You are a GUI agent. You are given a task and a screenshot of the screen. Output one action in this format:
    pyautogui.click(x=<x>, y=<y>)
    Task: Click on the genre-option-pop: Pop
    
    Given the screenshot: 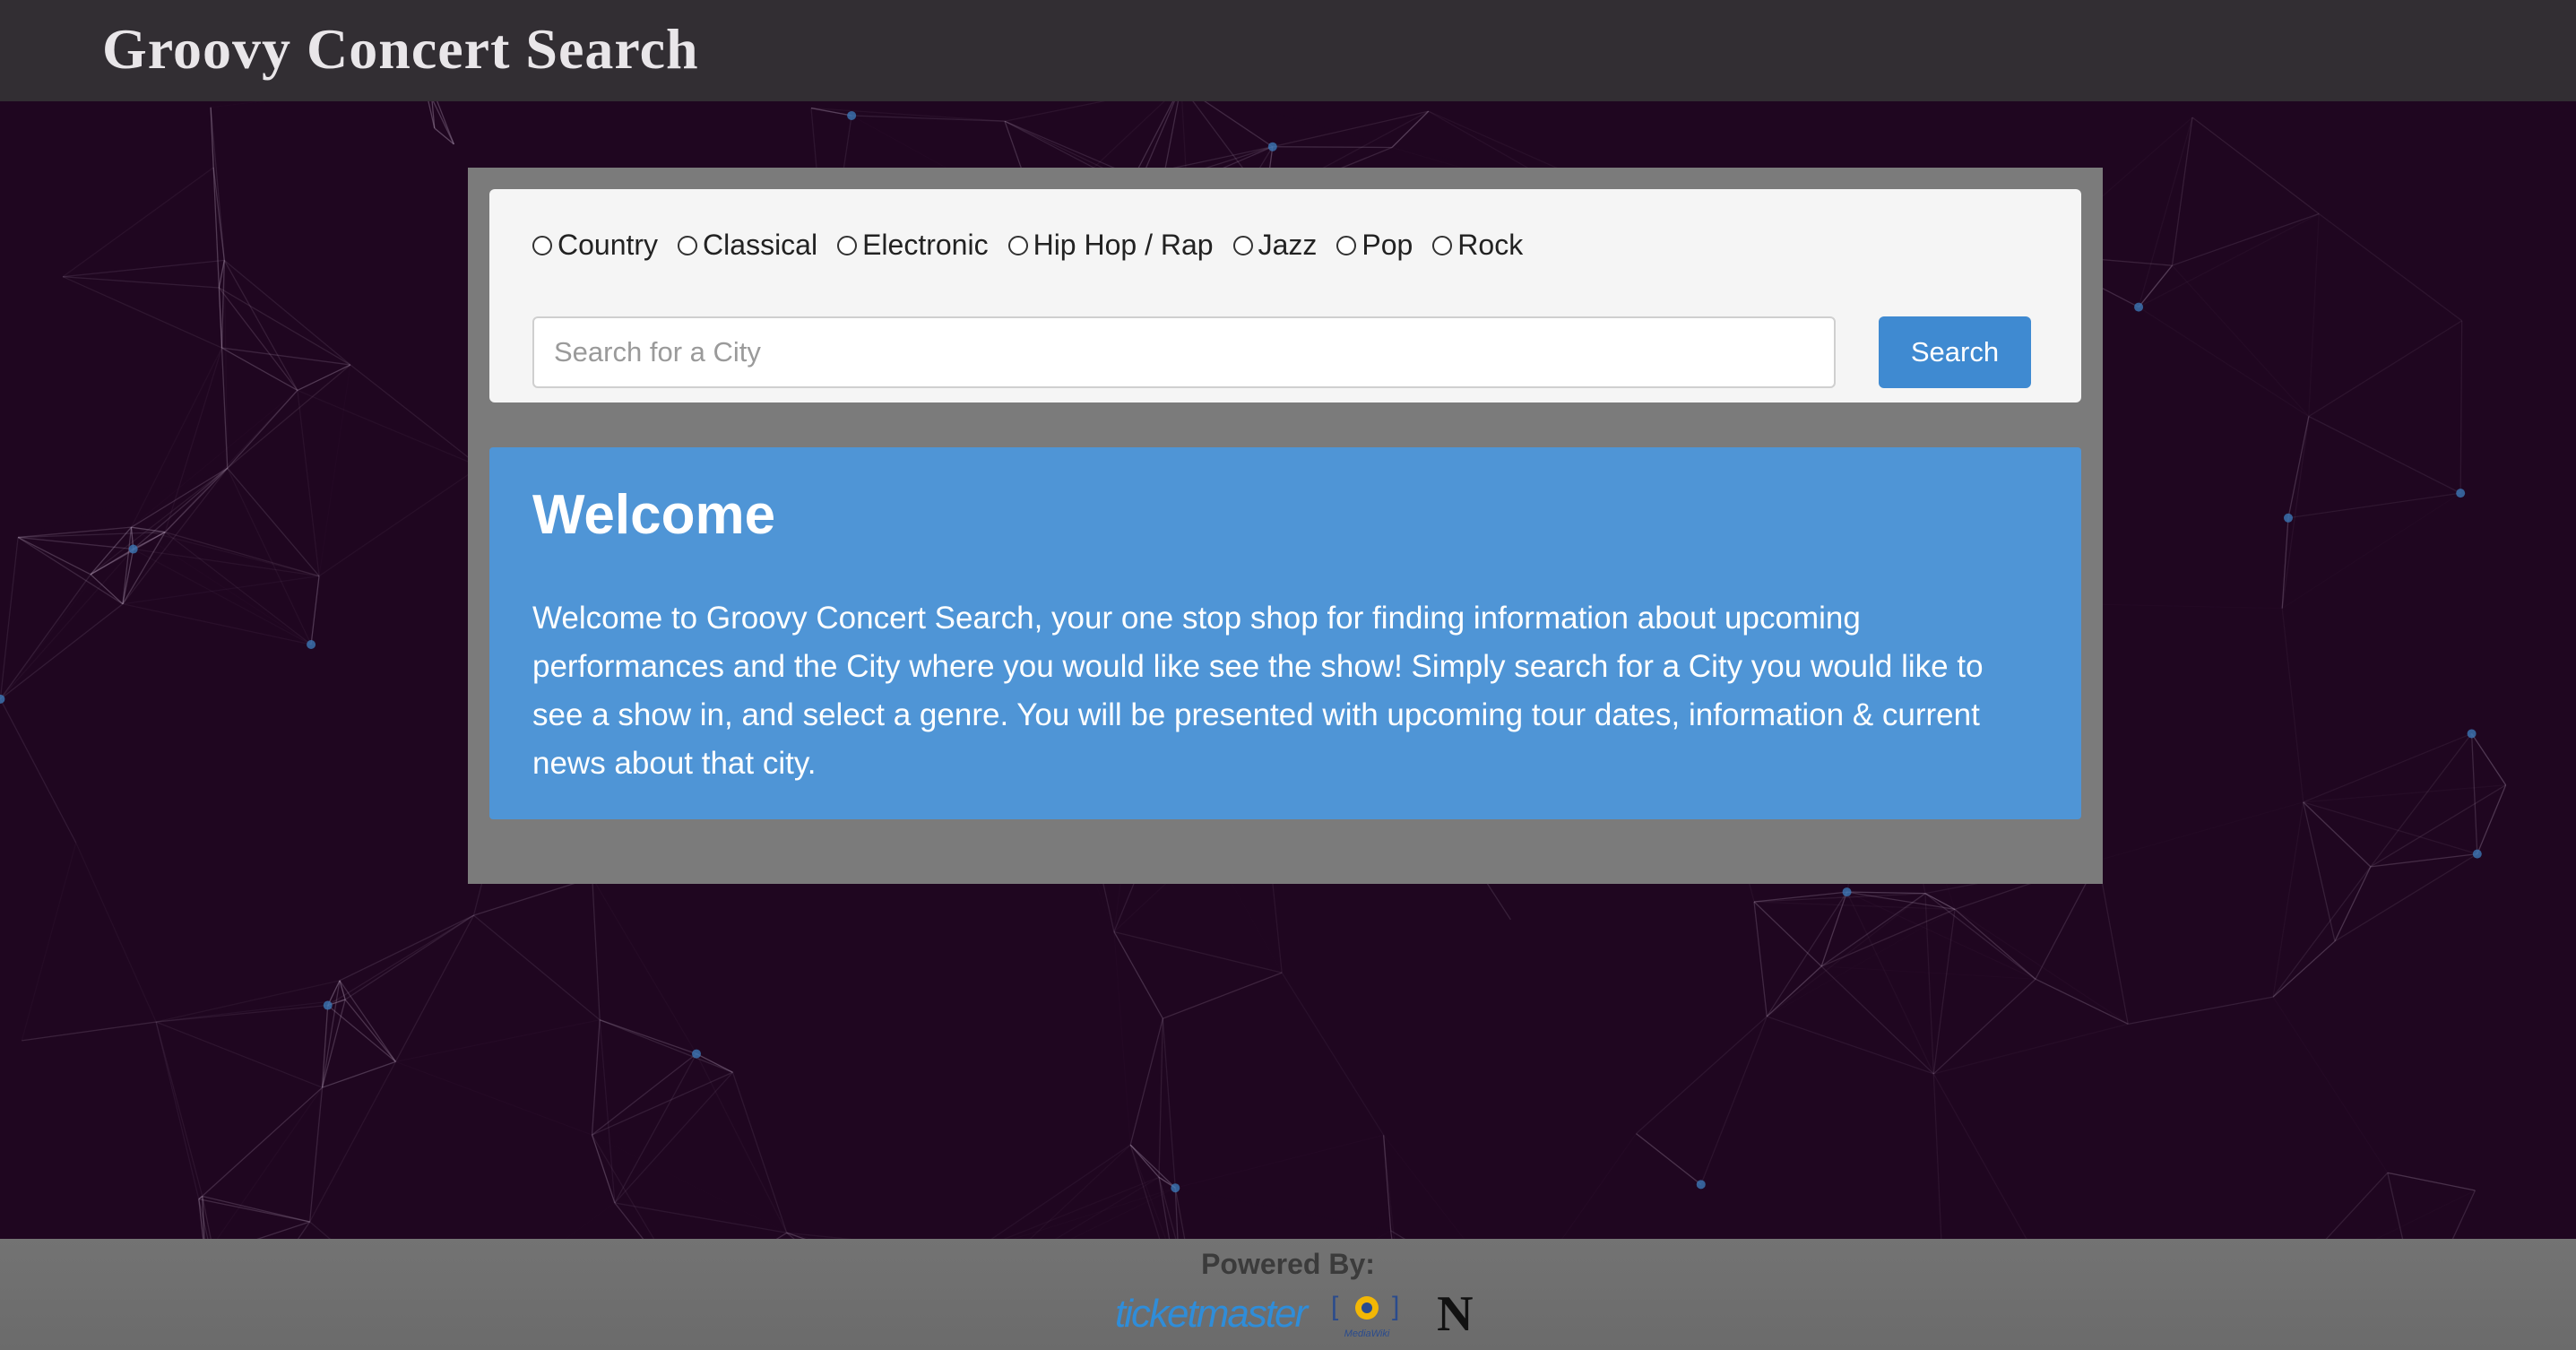 What is the action you would take?
    pyautogui.click(x=1374, y=246)
    